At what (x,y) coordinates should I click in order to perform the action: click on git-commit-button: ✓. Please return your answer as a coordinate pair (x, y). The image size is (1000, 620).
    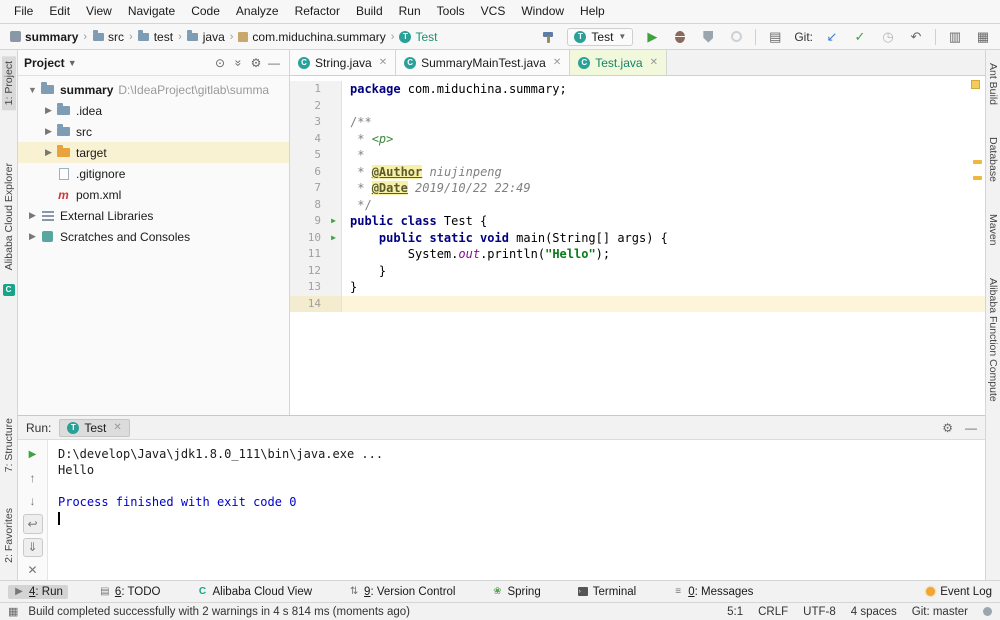
    Looking at the image, I should click on (860, 37).